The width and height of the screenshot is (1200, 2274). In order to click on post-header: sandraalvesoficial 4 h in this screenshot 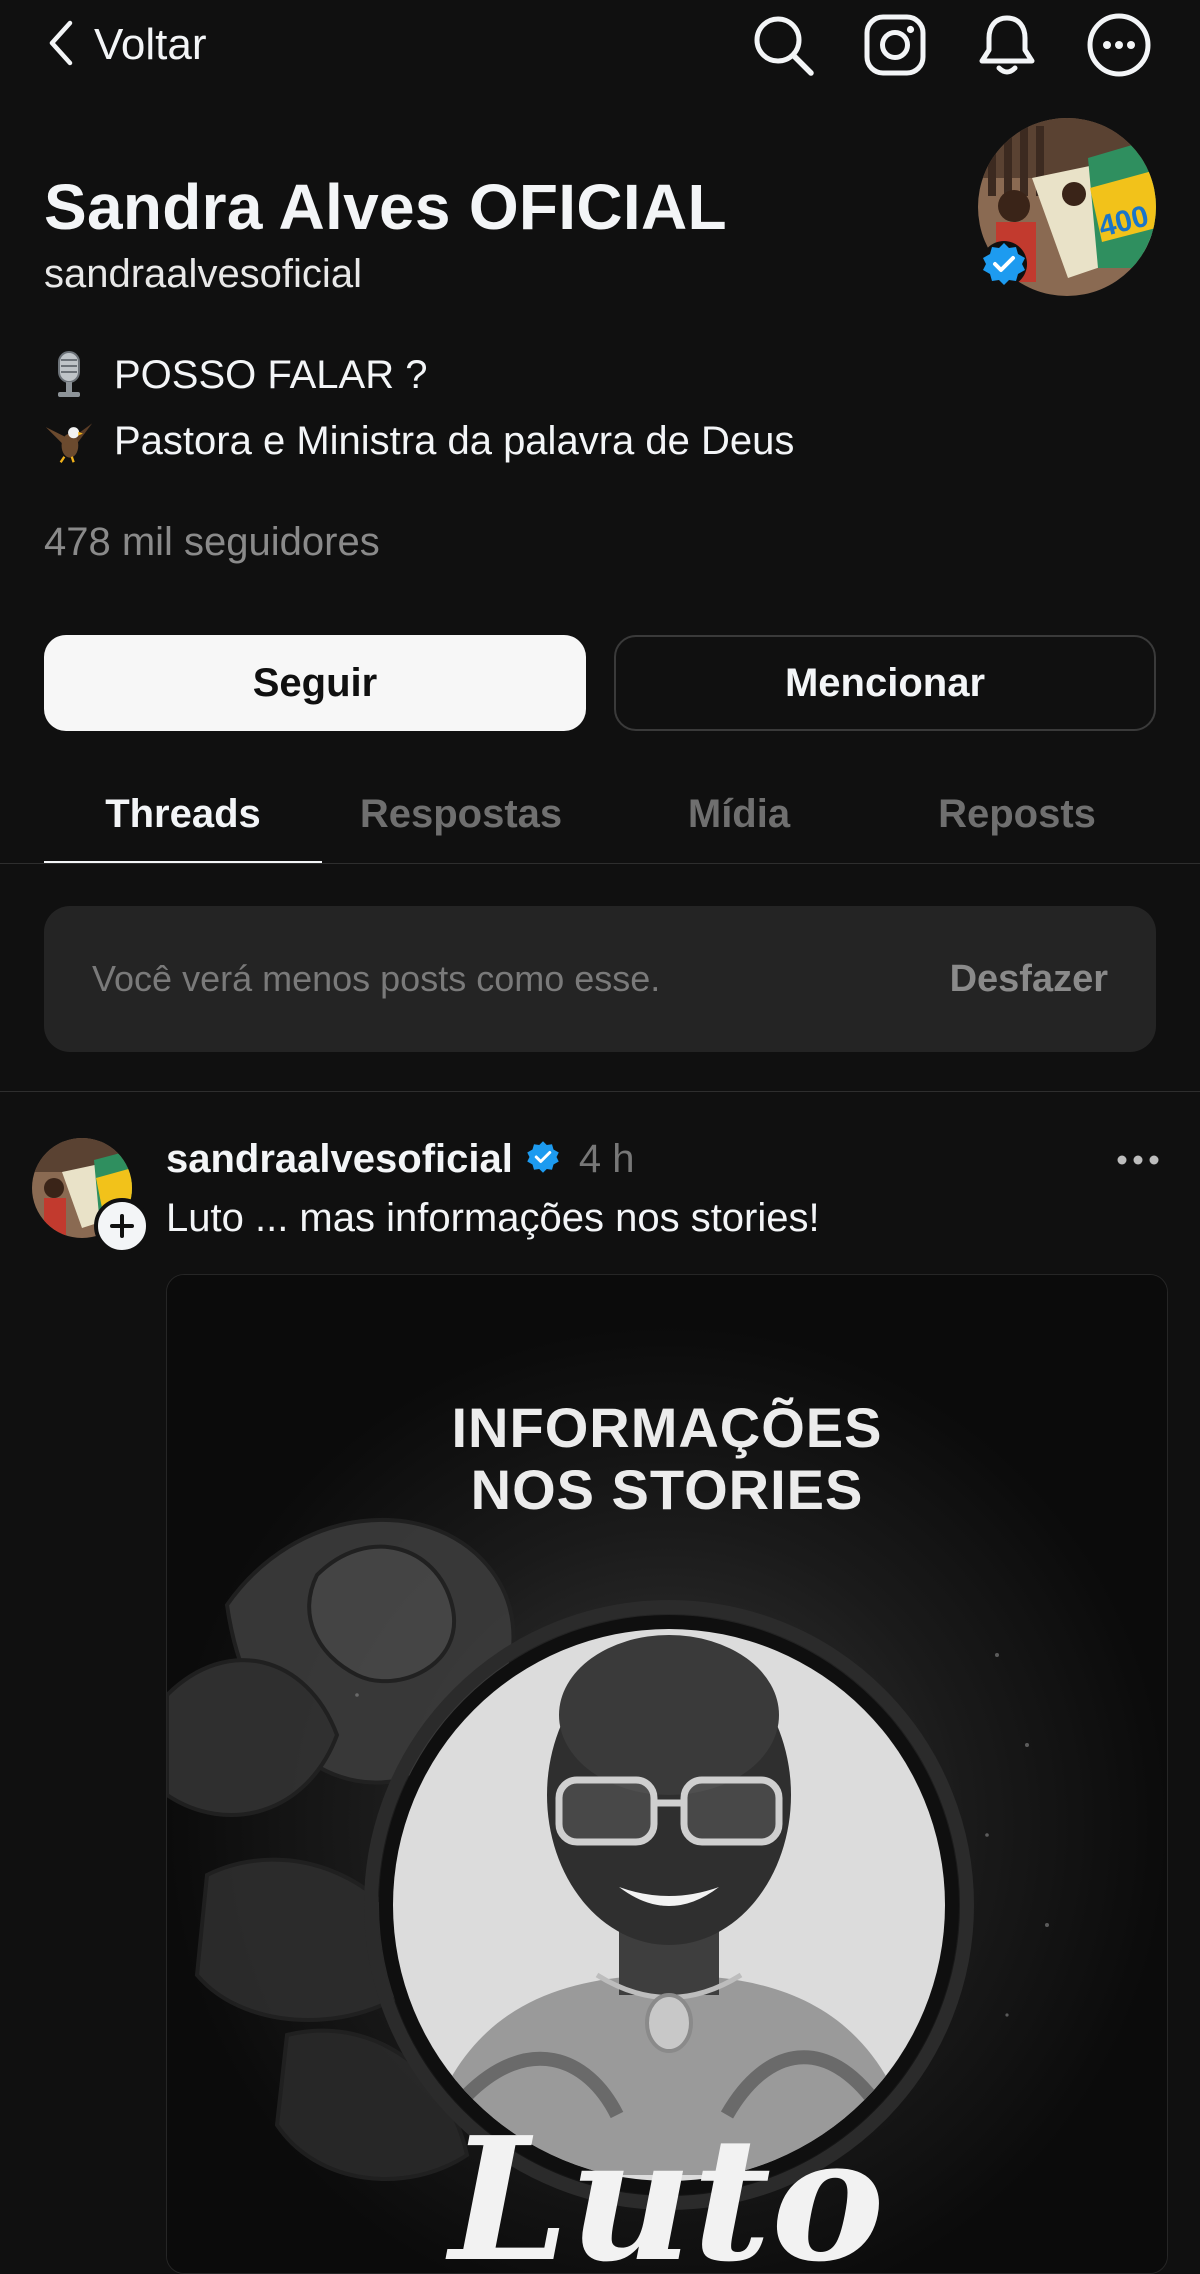, I will do `click(400, 1159)`.